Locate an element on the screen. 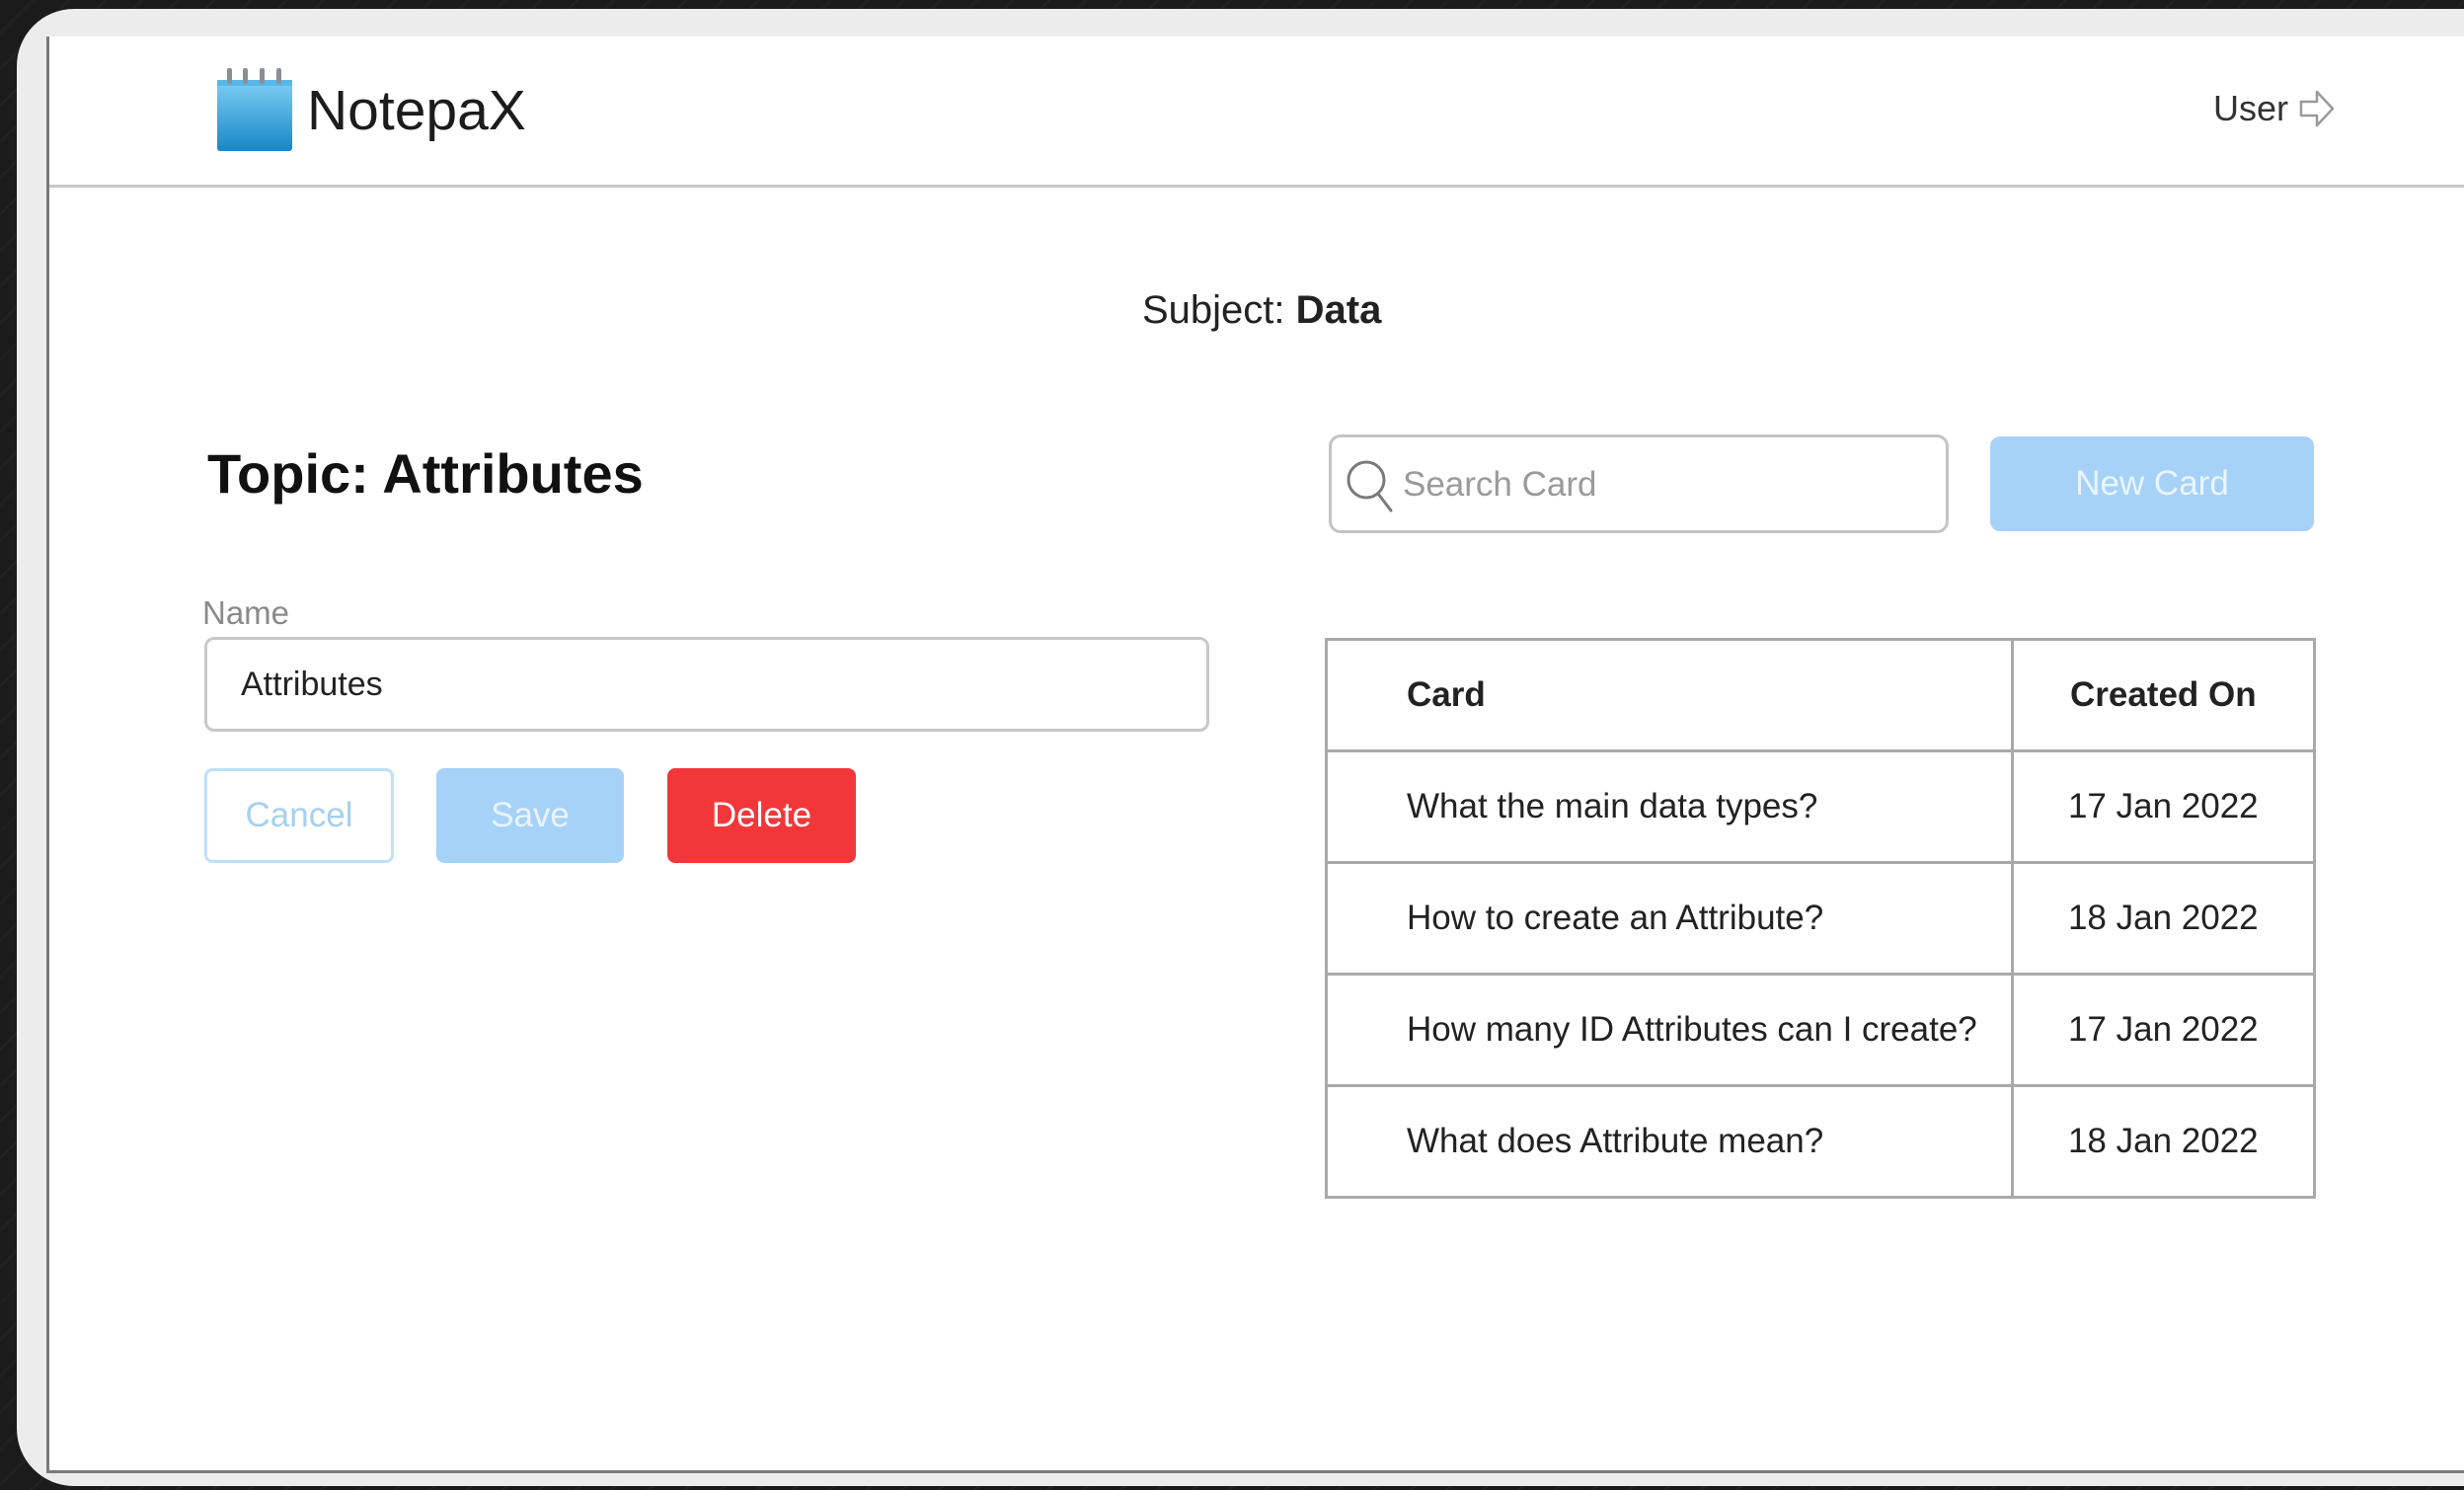  user-label: User is located at coordinates (2251, 108).